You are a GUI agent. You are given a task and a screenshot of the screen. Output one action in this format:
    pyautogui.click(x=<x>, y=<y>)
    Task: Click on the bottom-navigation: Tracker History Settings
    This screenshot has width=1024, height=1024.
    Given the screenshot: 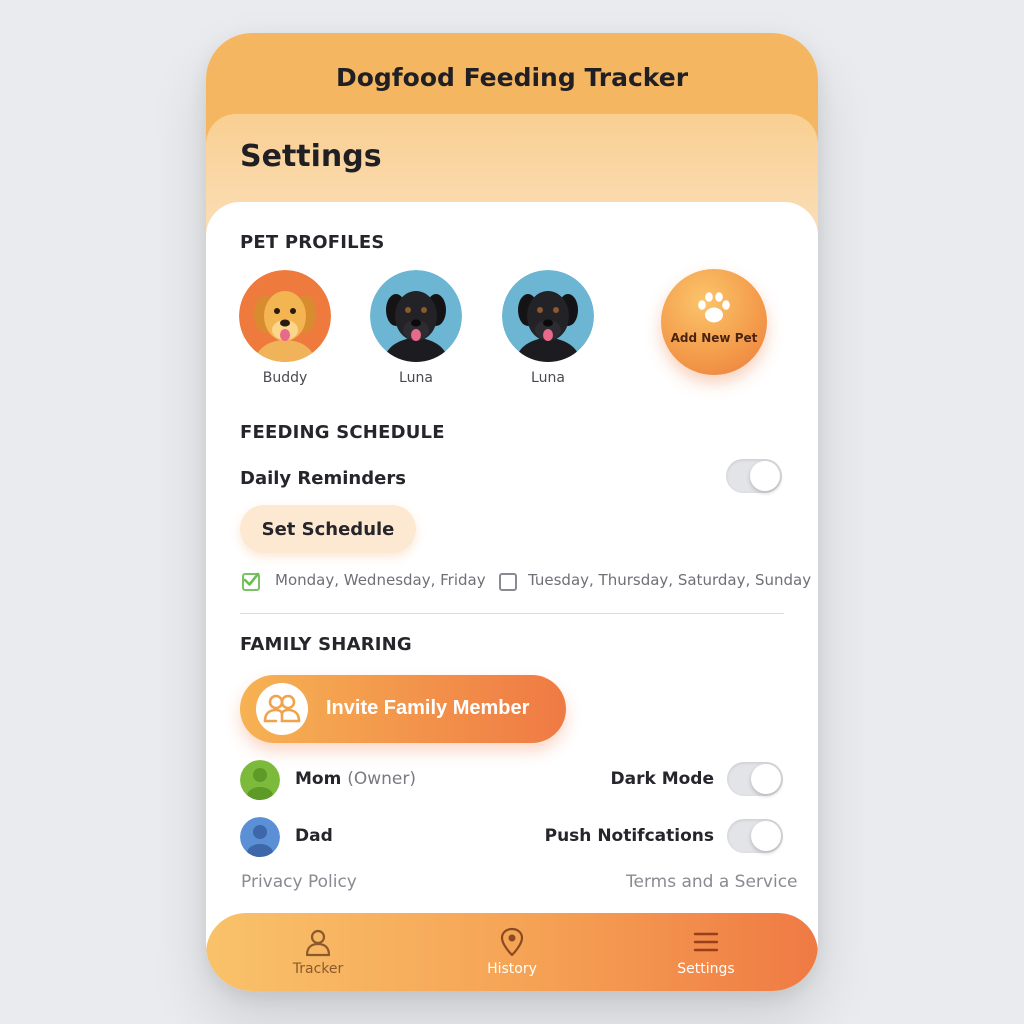 What is the action you would take?
    pyautogui.click(x=512, y=952)
    